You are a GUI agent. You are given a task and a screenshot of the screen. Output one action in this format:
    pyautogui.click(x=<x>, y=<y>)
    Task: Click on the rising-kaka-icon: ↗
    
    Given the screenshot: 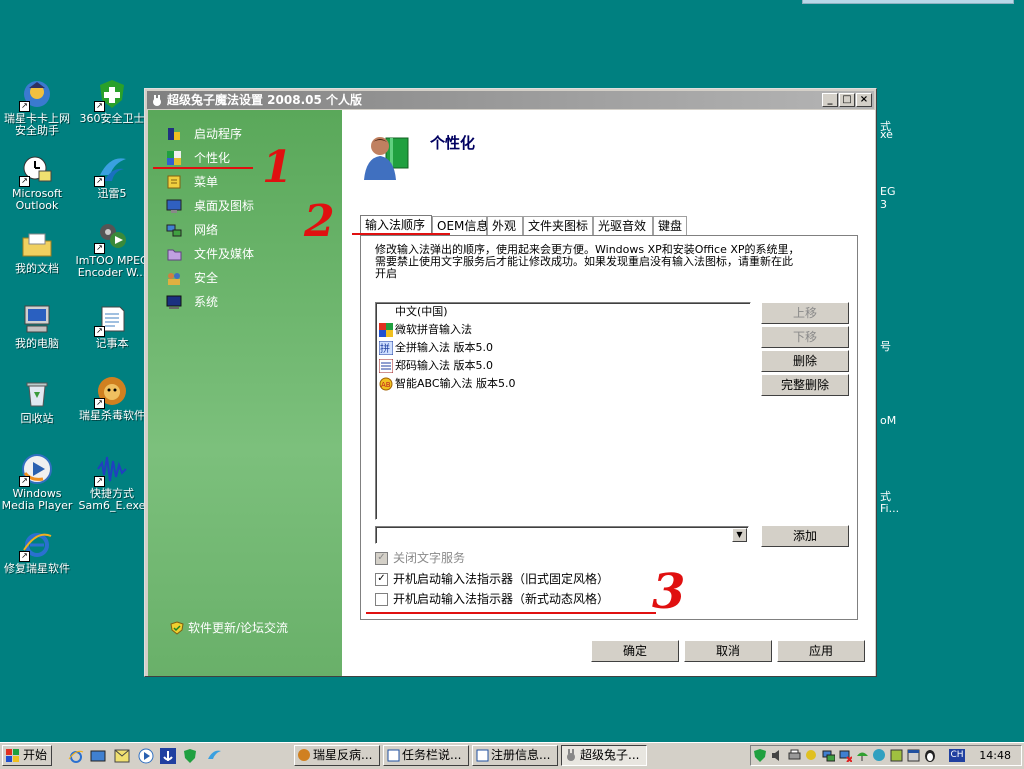 What is the action you would take?
    pyautogui.click(x=36, y=95)
    